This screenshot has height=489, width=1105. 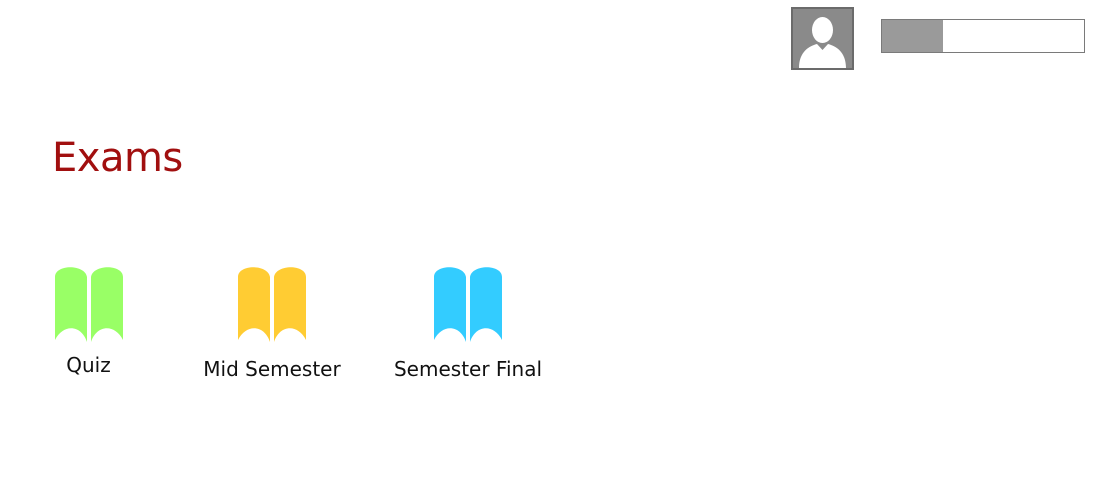 I want to click on exam-tile-semester-final: Semester Final, so click(x=468, y=323).